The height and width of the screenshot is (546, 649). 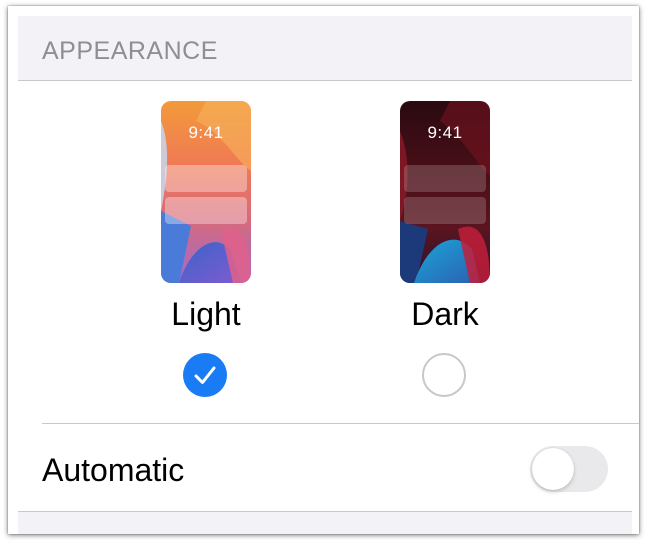 What do you see at coordinates (445, 132) in the screenshot?
I see `dark-preview-time: 9:41` at bounding box center [445, 132].